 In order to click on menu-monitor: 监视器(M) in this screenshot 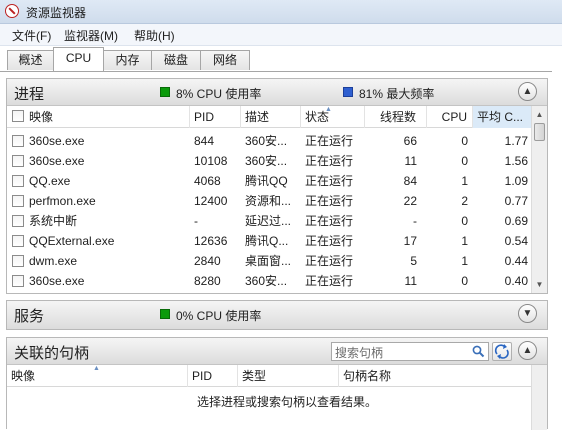, I will do `click(91, 35)`.